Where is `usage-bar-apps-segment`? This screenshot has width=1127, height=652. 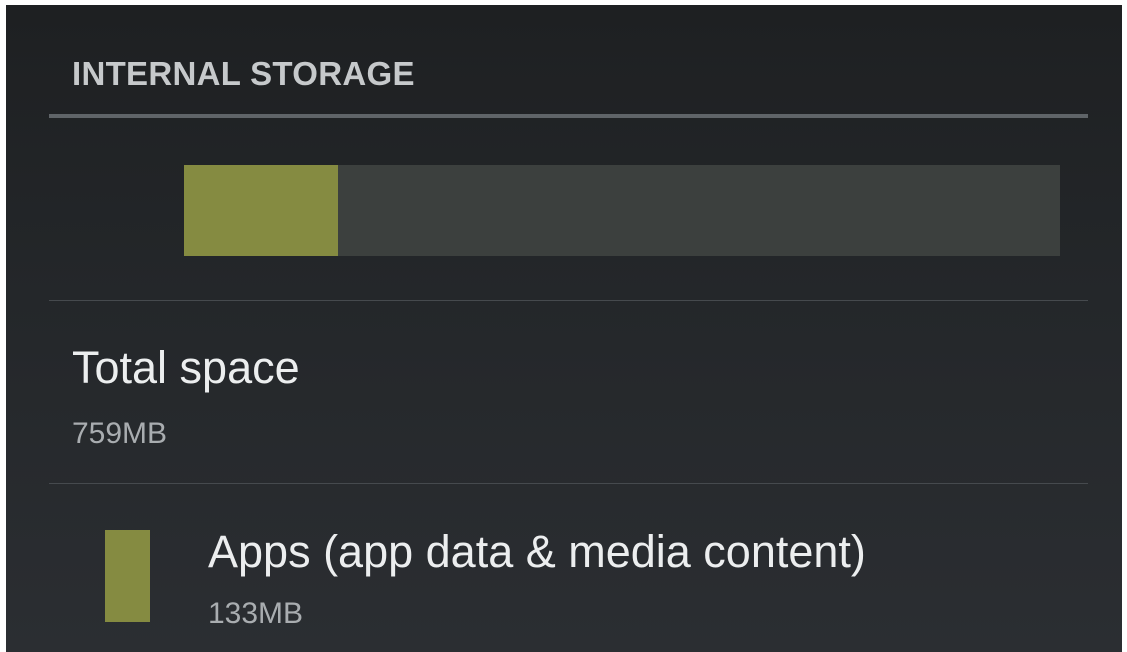
usage-bar-apps-segment is located at coordinates (261, 210).